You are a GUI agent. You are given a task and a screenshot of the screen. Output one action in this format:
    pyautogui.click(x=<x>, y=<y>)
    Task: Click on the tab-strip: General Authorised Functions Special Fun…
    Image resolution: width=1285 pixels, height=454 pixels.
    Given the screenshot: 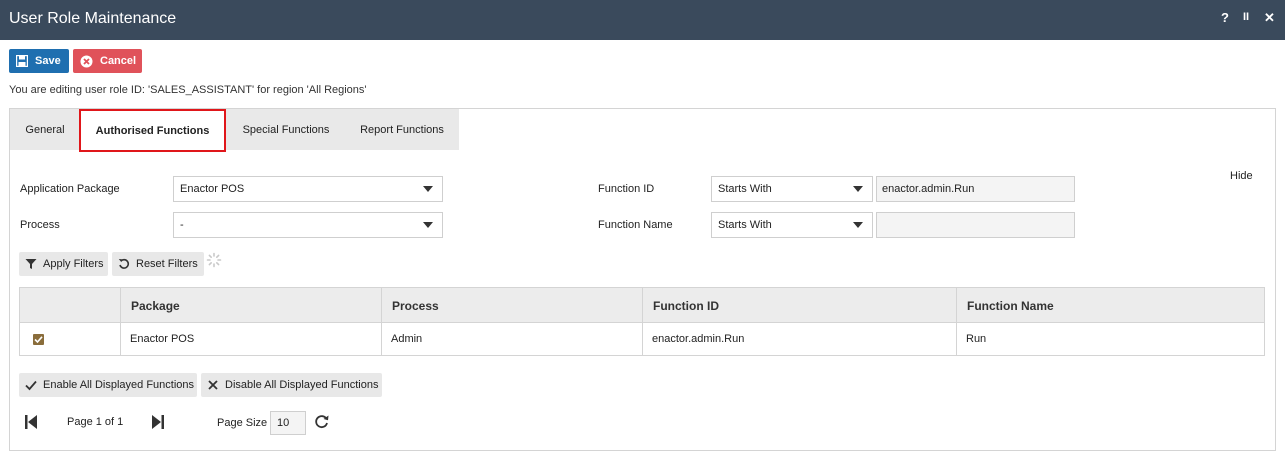 What is the action you would take?
    pyautogui.click(x=234, y=130)
    